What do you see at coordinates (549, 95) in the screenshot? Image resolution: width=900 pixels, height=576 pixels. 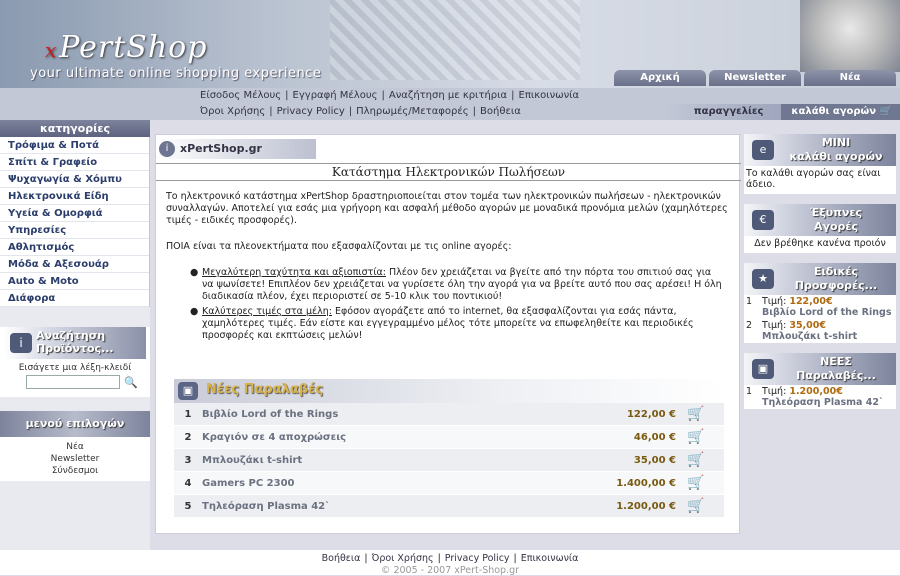 I see `nav-contact-link: Επικοινωνία` at bounding box center [549, 95].